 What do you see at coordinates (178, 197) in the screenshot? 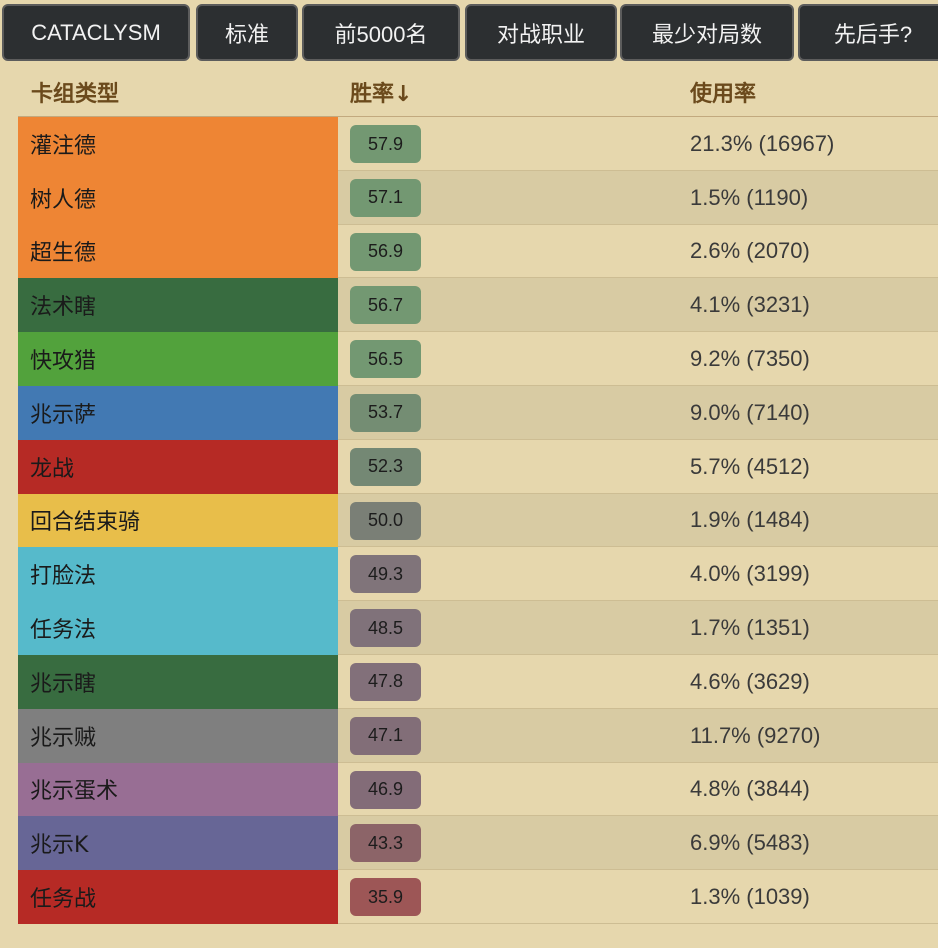
I see `deck-name: 树人德` at bounding box center [178, 197].